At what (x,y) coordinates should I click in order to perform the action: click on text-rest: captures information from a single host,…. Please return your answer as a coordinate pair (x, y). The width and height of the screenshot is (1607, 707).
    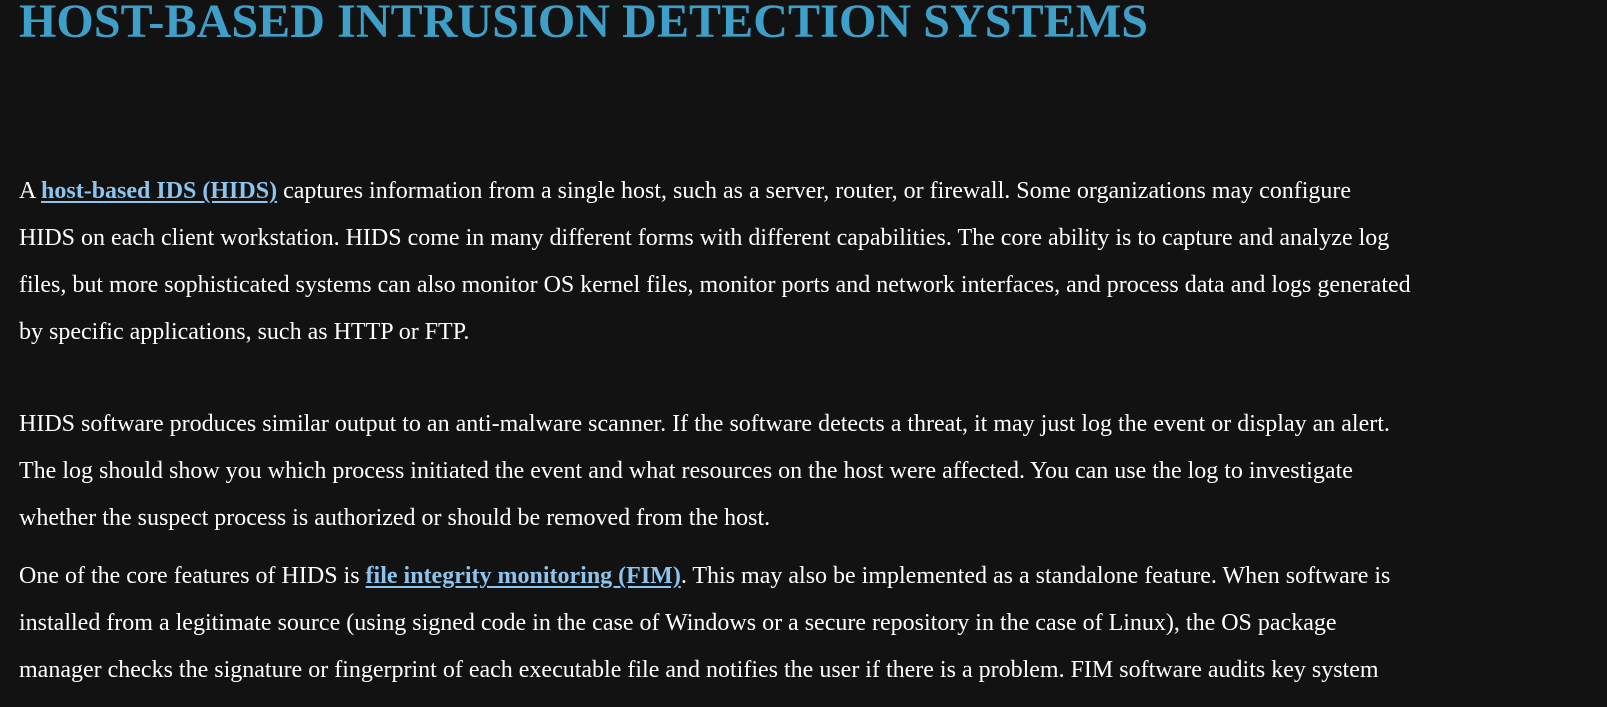
    Looking at the image, I should click on (814, 191).